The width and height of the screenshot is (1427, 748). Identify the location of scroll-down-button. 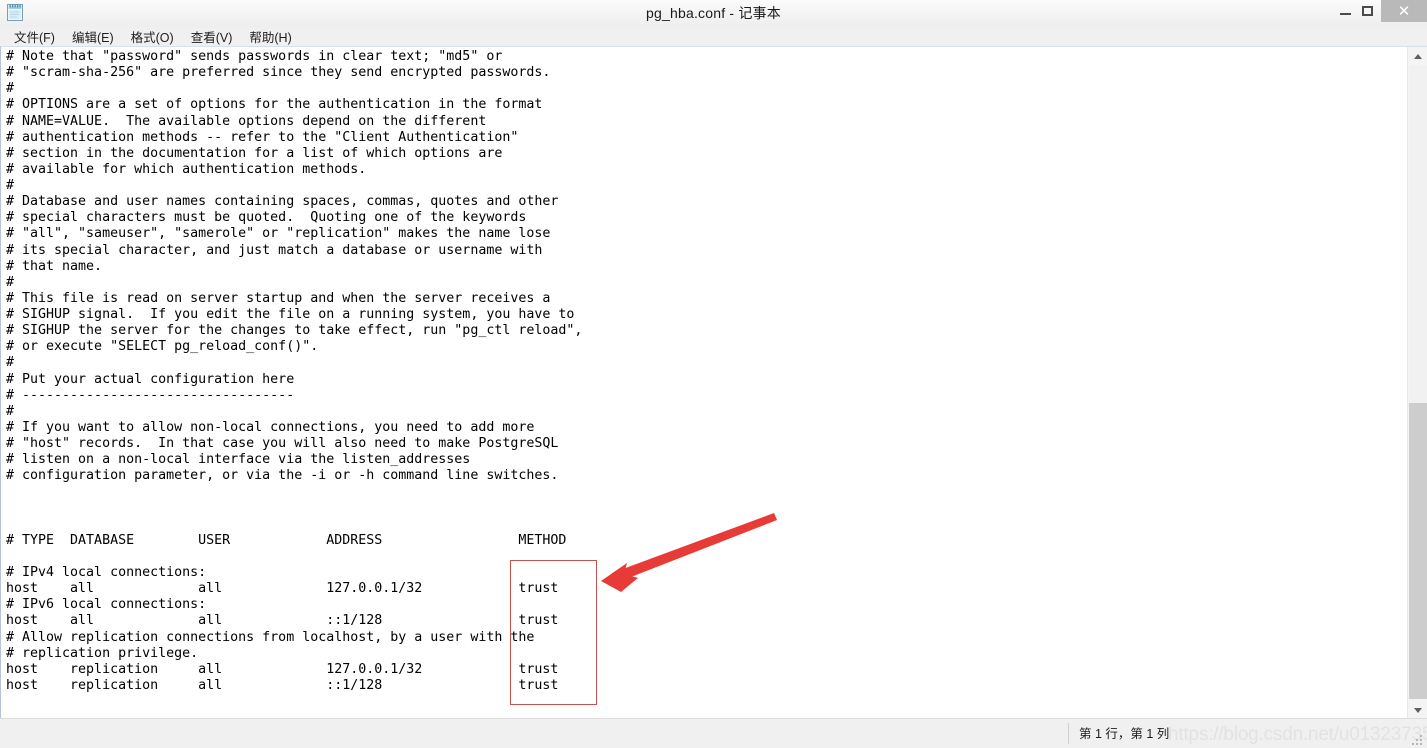
(1417, 710).